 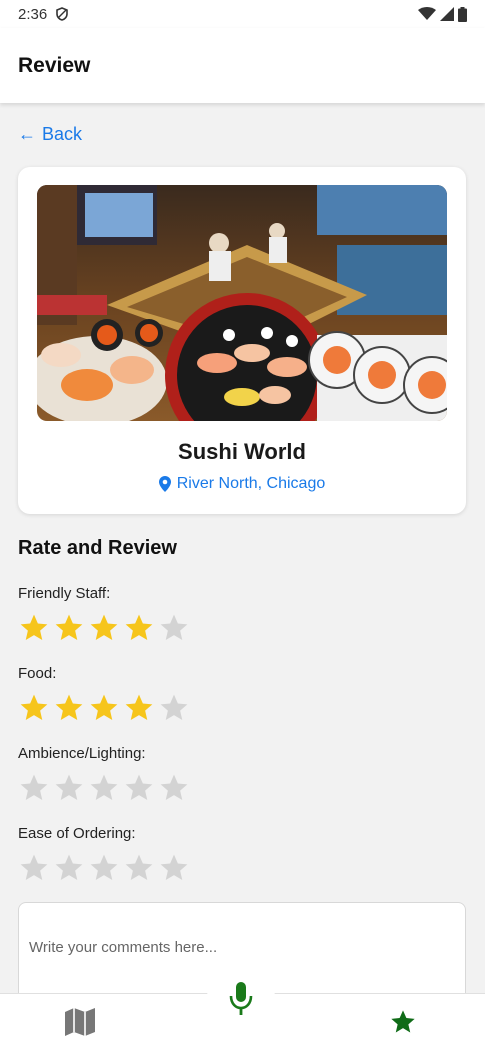 What do you see at coordinates (462, 14) in the screenshot?
I see `battery-icon` at bounding box center [462, 14].